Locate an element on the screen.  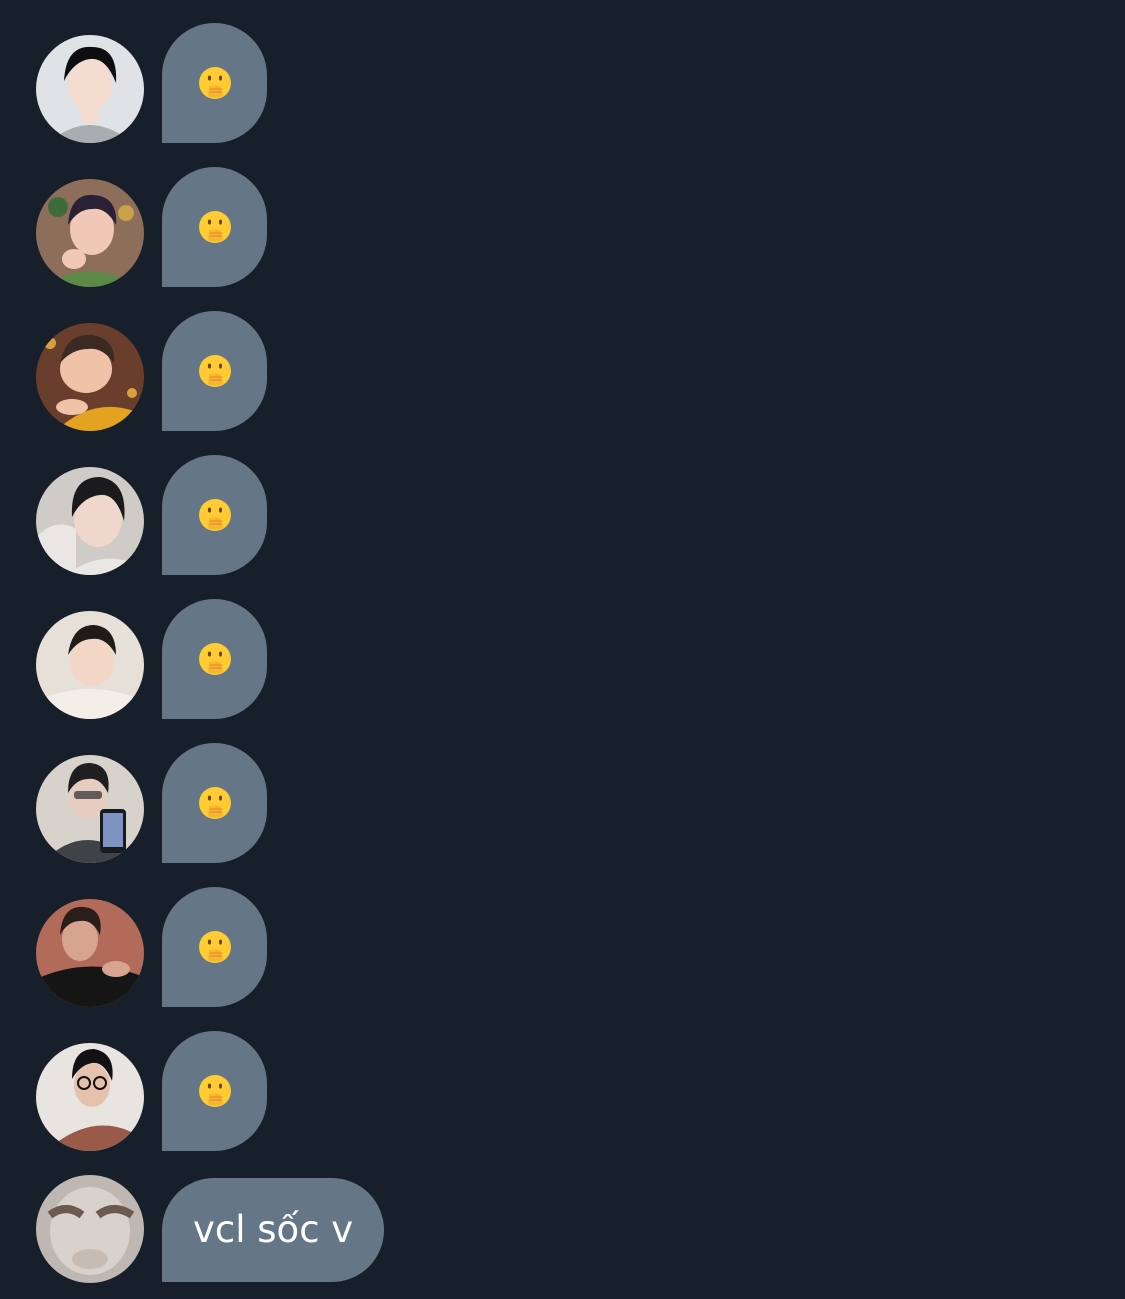
message-text: vcl sốc v is located at coordinates (273, 1229).